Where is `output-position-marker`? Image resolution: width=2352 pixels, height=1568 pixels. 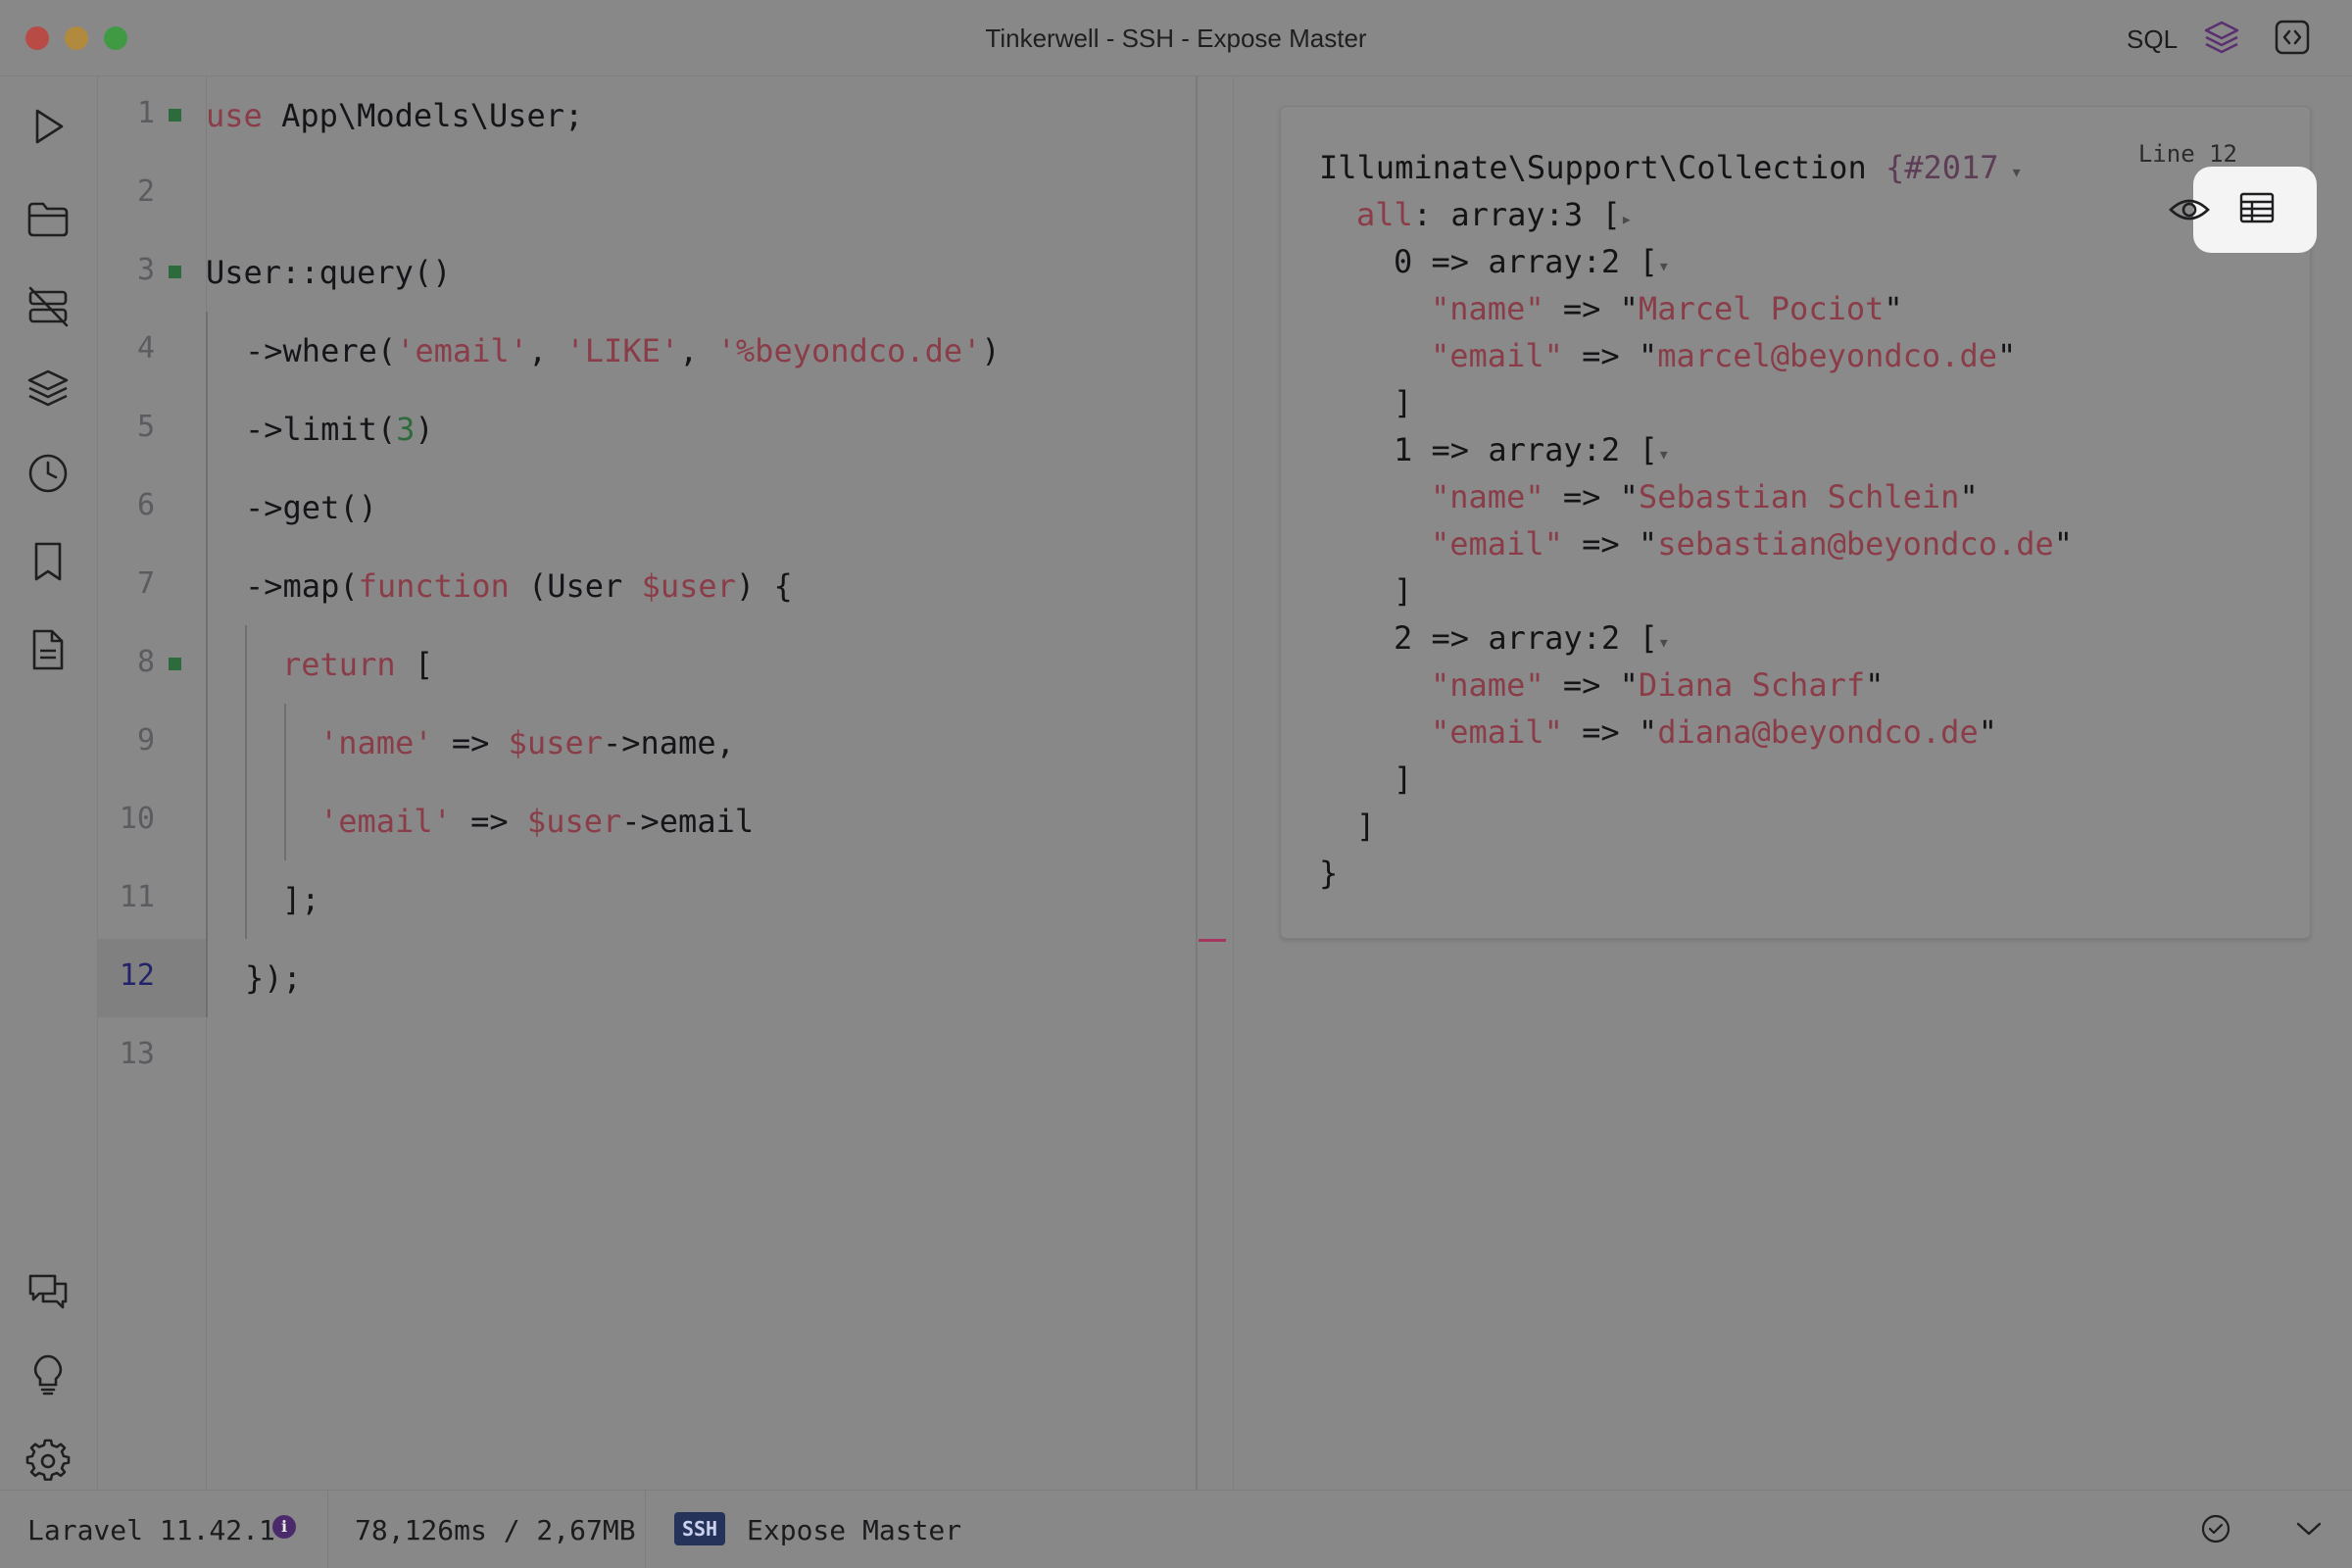 output-position-marker is located at coordinates (1212, 940).